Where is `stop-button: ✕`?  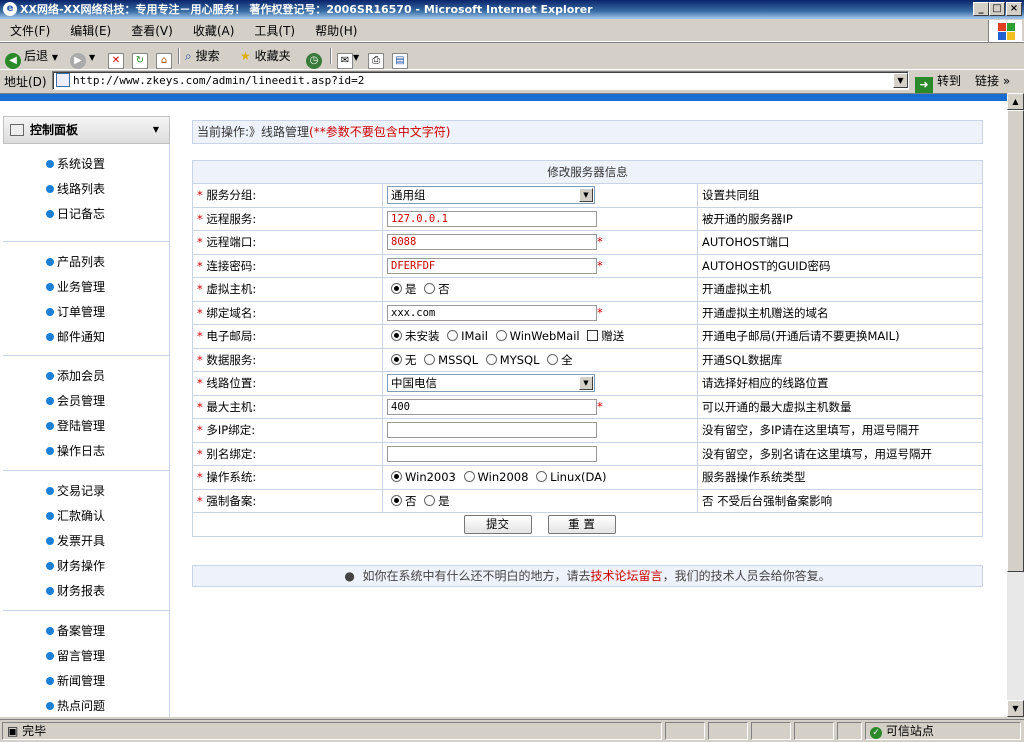
stop-button: ✕ is located at coordinates (116, 58).